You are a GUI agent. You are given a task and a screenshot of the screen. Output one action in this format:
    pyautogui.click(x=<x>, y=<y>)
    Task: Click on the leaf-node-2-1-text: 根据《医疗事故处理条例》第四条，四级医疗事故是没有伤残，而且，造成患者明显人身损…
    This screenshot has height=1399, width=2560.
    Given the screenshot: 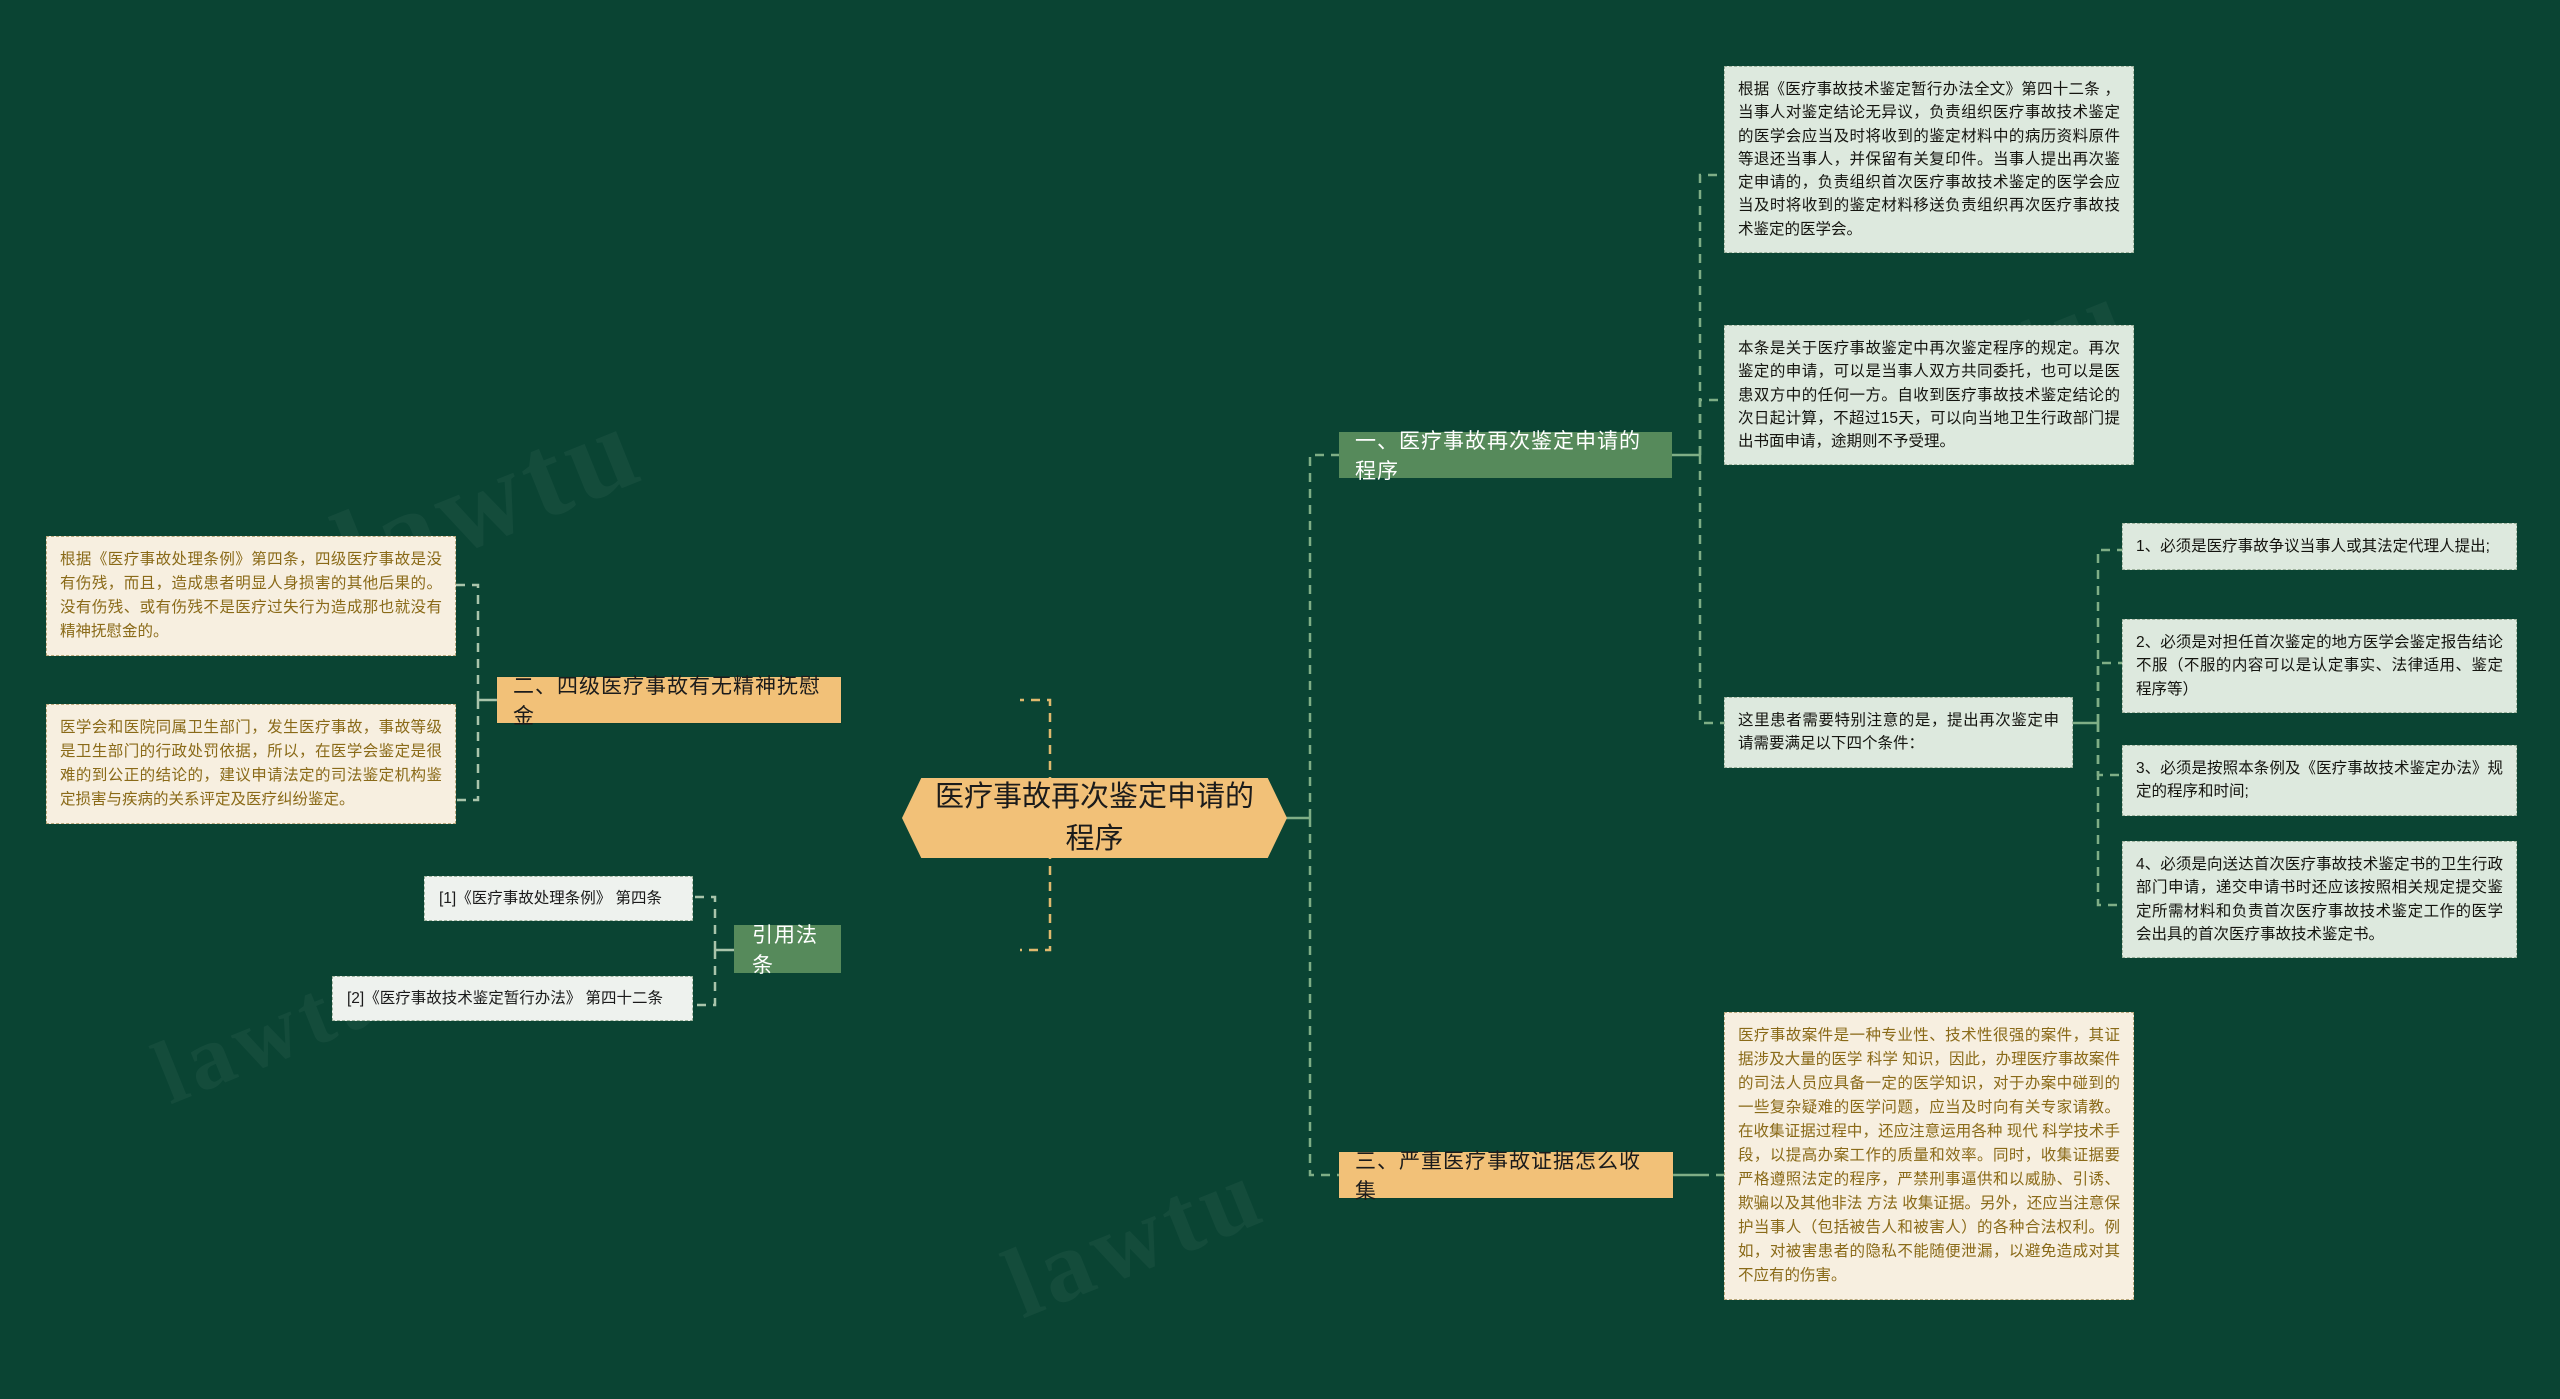 What is the action you would take?
    pyautogui.click(x=251, y=596)
    